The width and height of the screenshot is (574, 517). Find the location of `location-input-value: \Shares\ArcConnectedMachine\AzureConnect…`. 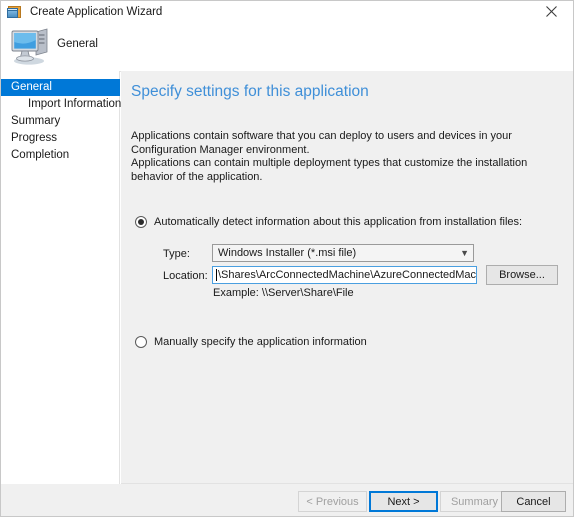

location-input-value: \Shares\ArcConnectedMachine\AzureConnect… is located at coordinates (347, 275).